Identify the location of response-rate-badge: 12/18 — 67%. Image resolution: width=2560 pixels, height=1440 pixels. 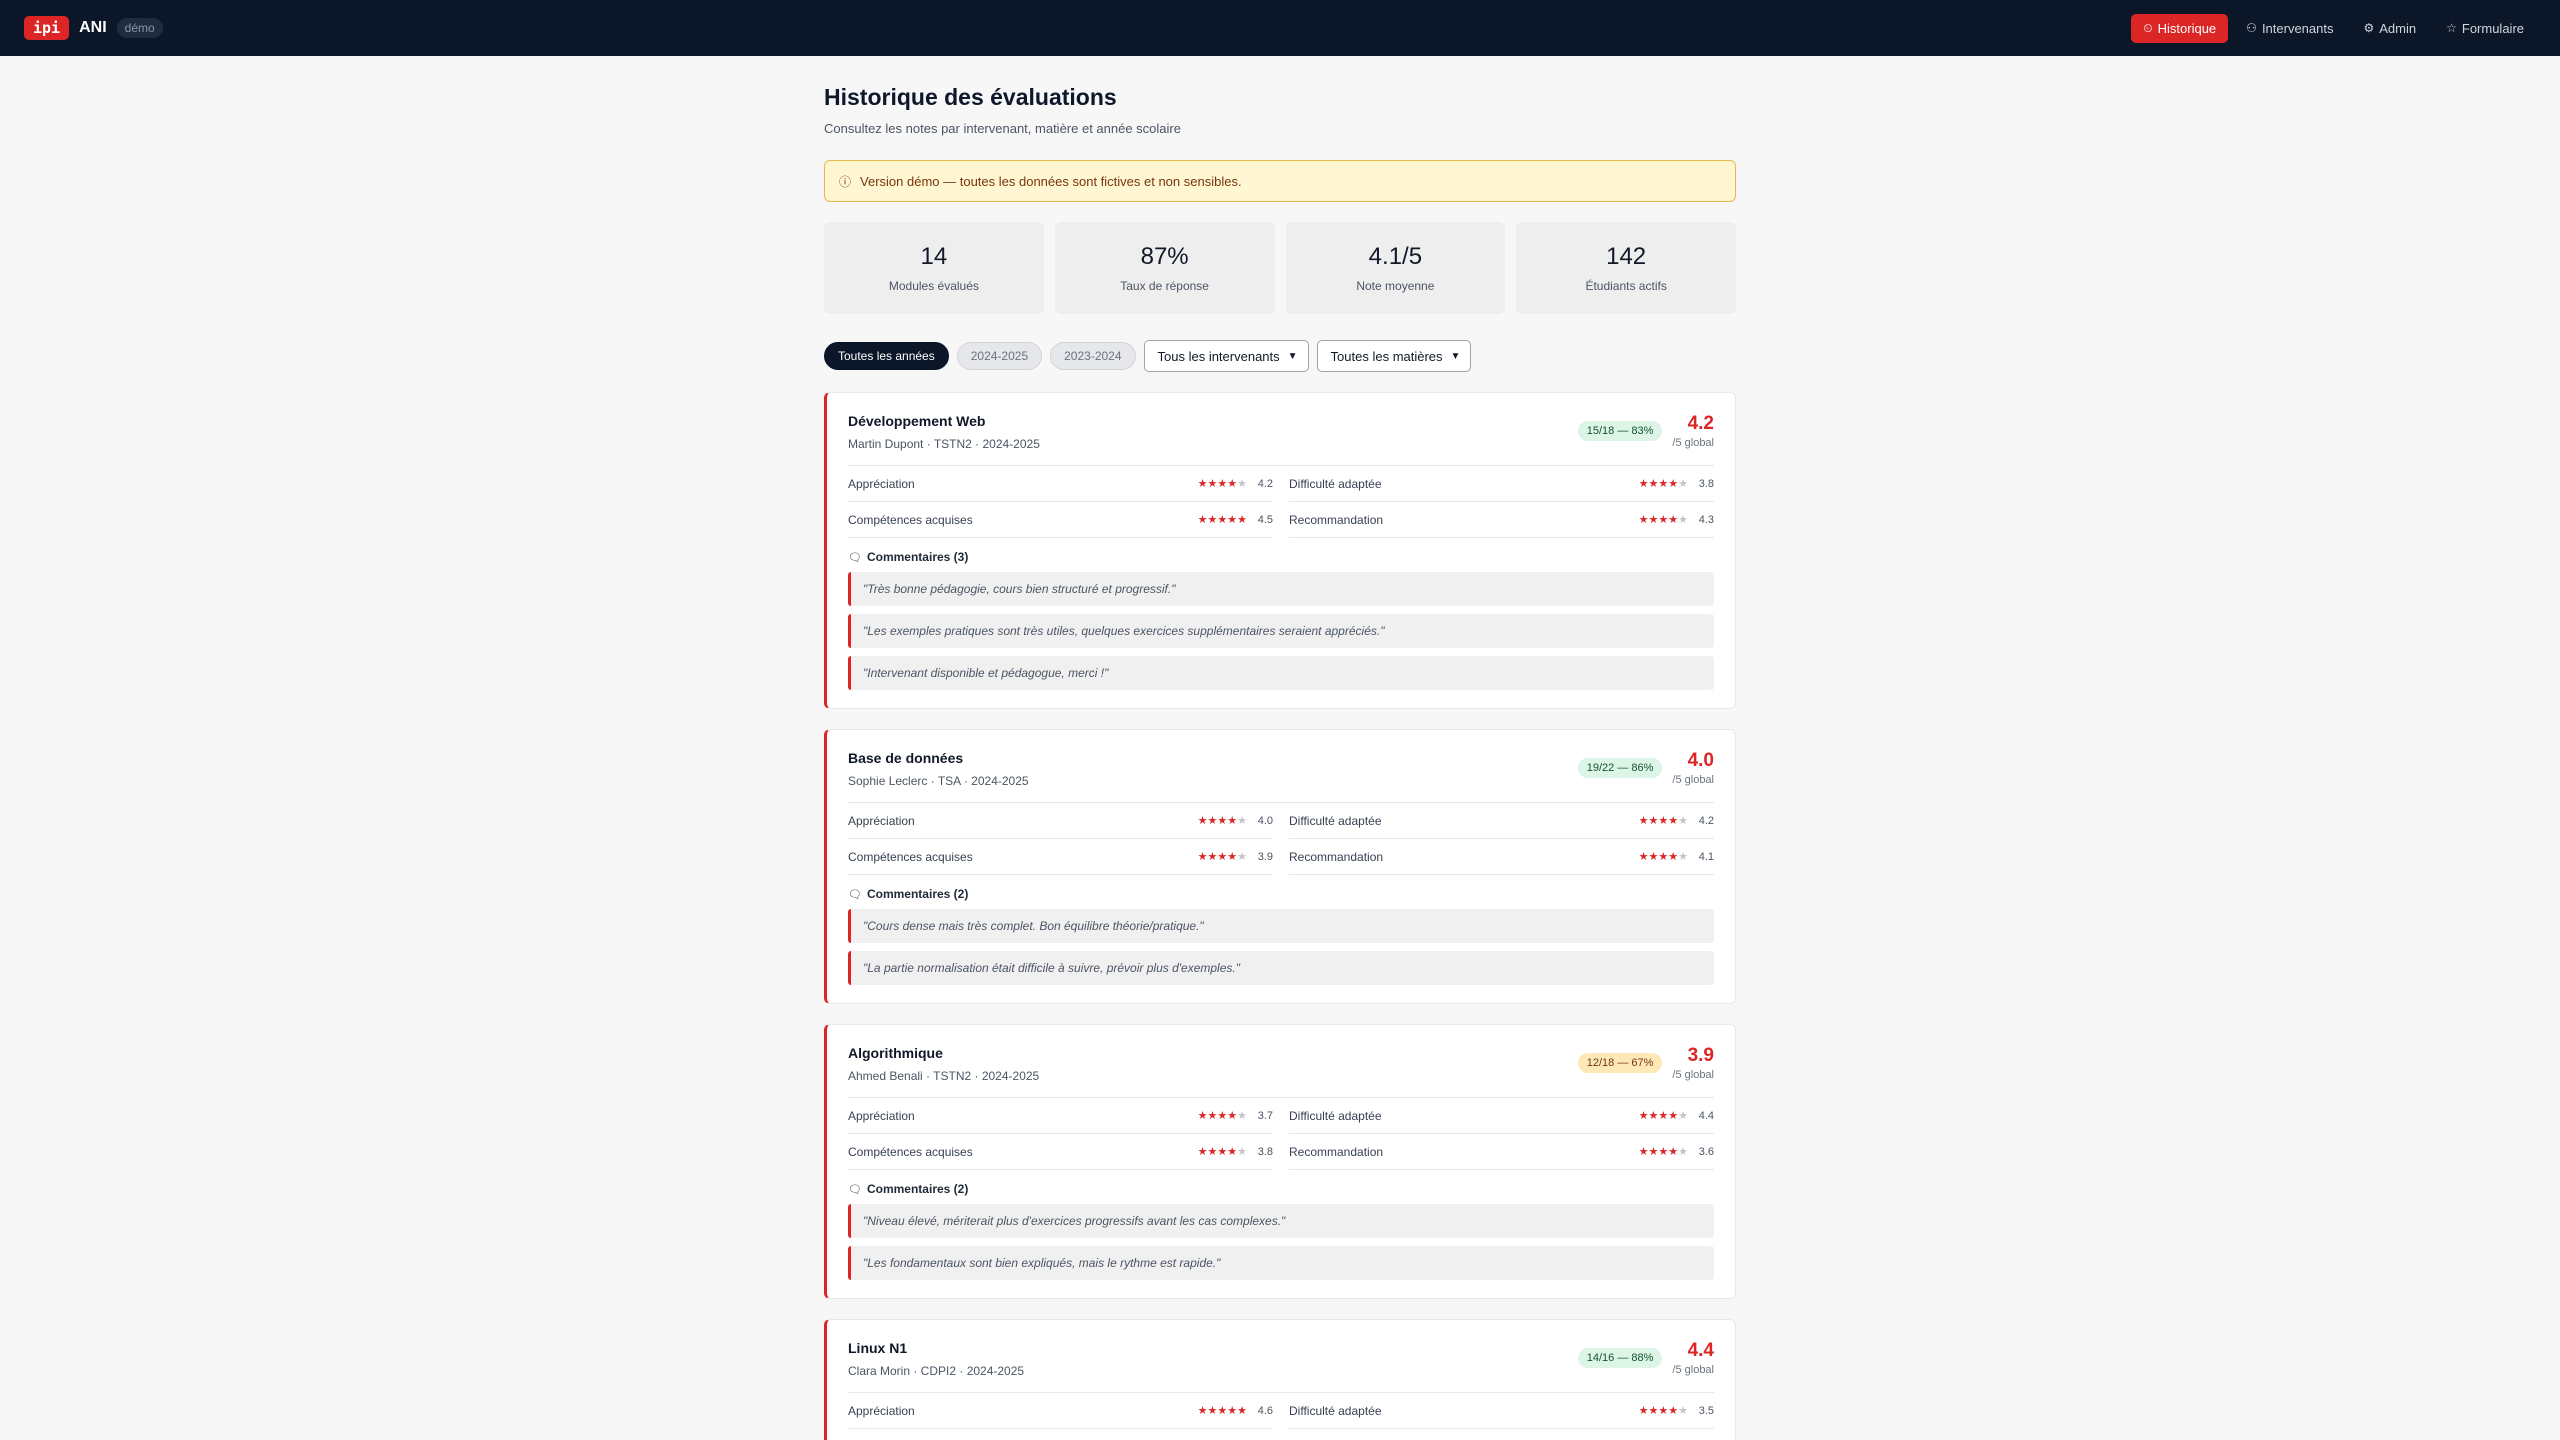
(1620, 1063).